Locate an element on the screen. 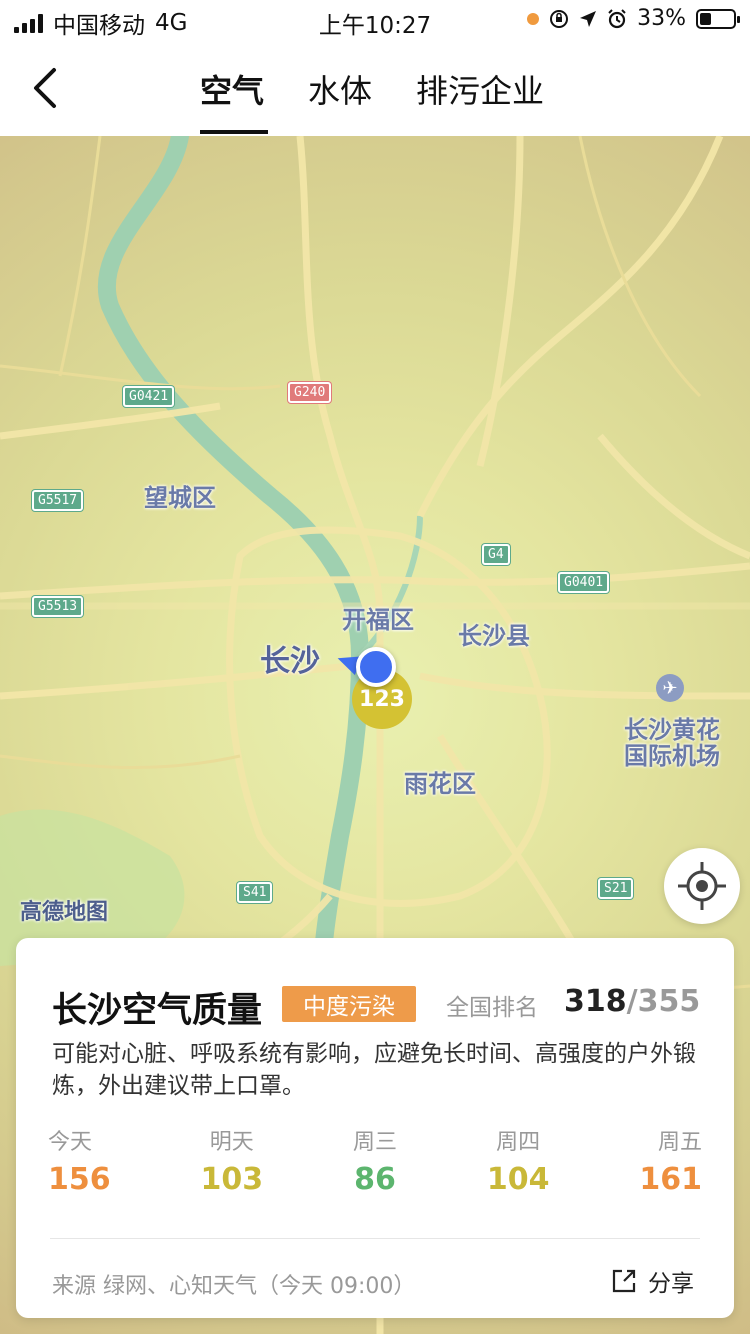  forecast-item: 周四 104 is located at coordinates (518, 1160).